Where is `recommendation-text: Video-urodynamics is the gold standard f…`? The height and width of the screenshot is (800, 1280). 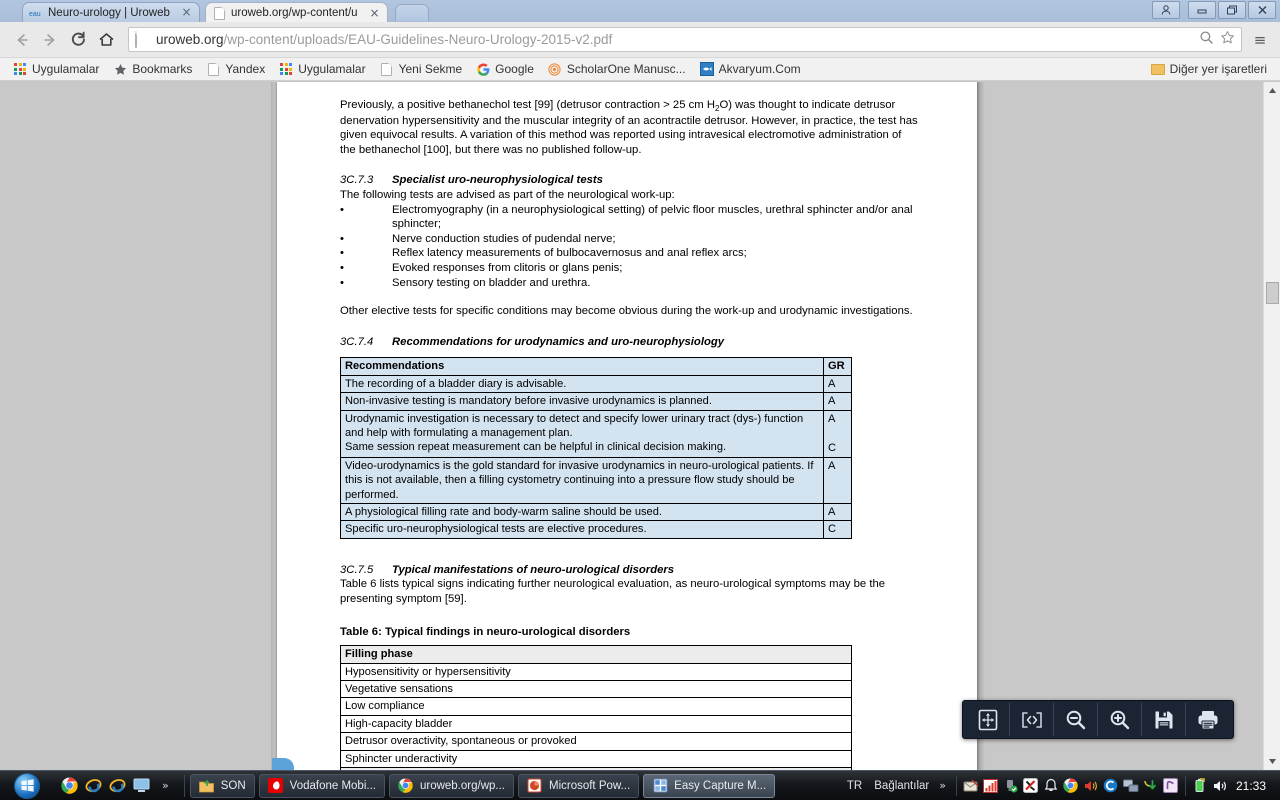
recommendation-text: Video-urodynamics is the gold standard f… is located at coordinates (582, 480).